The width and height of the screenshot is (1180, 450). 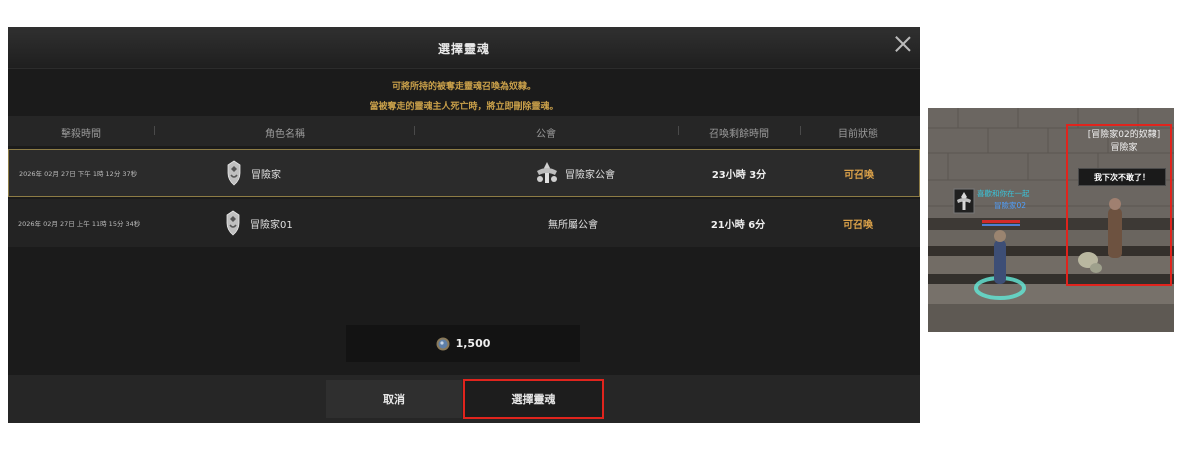 I want to click on row-character-name: 冒險家, so click(x=266, y=175).